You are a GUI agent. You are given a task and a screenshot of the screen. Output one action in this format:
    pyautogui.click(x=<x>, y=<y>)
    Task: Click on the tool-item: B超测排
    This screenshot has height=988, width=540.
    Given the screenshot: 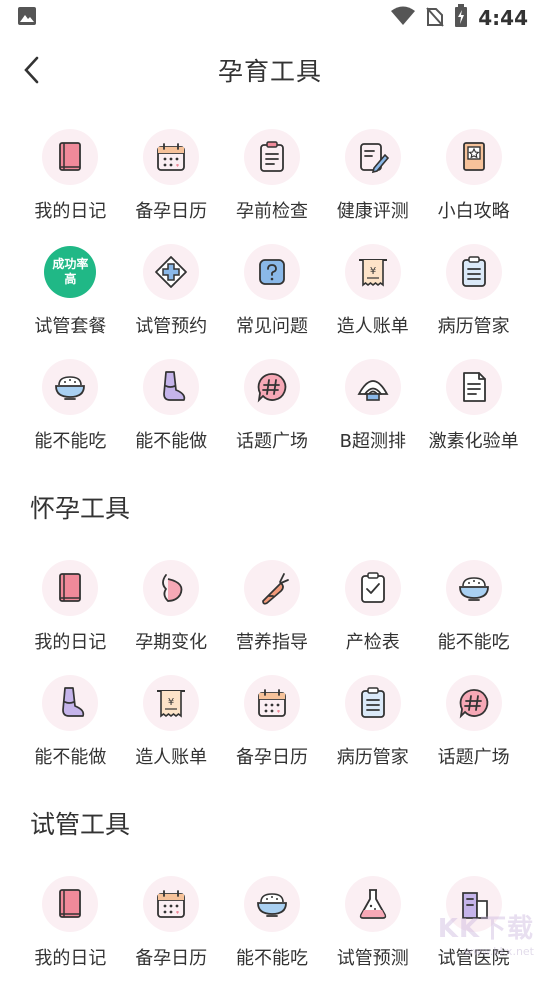 What is the action you would take?
    pyautogui.click(x=372, y=413)
    